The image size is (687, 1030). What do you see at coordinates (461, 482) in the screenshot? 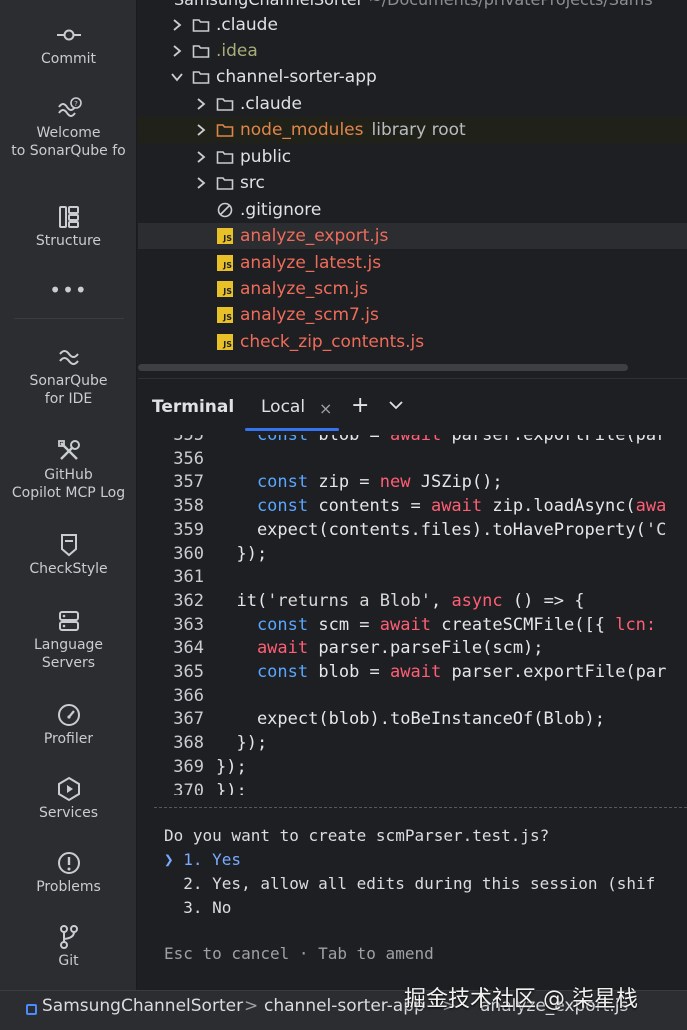
I see `code-token: JSZip();` at bounding box center [461, 482].